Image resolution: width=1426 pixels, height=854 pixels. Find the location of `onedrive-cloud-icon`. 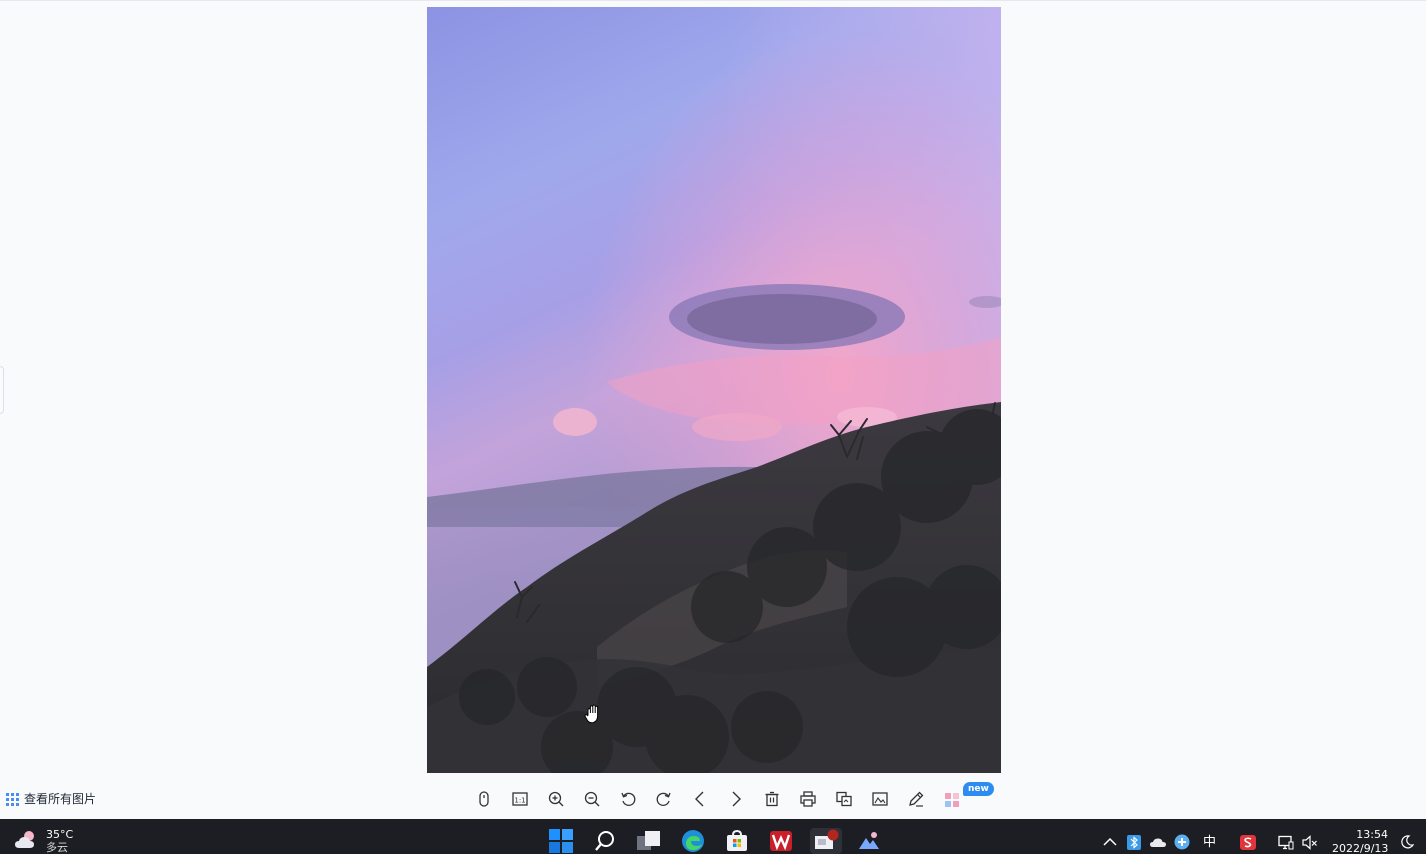

onedrive-cloud-icon is located at coordinates (1158, 842).